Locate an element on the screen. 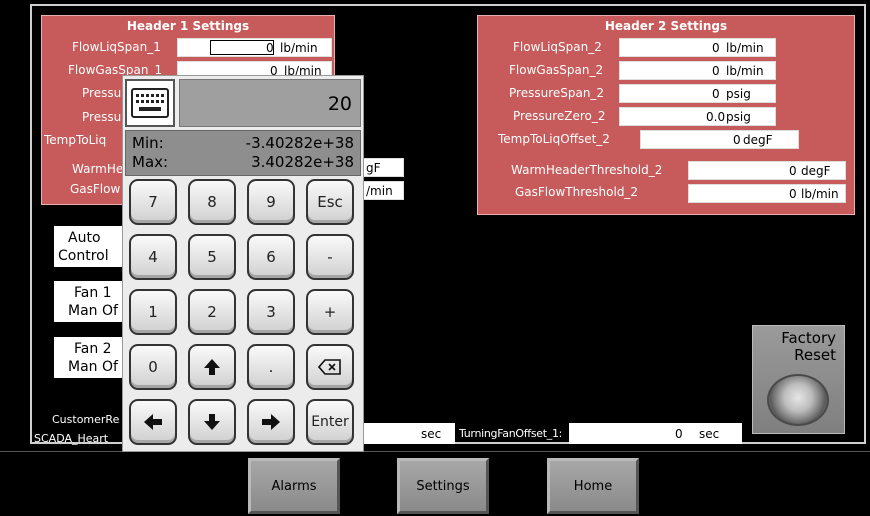  auto-control-line2: Control is located at coordinates (83, 256).